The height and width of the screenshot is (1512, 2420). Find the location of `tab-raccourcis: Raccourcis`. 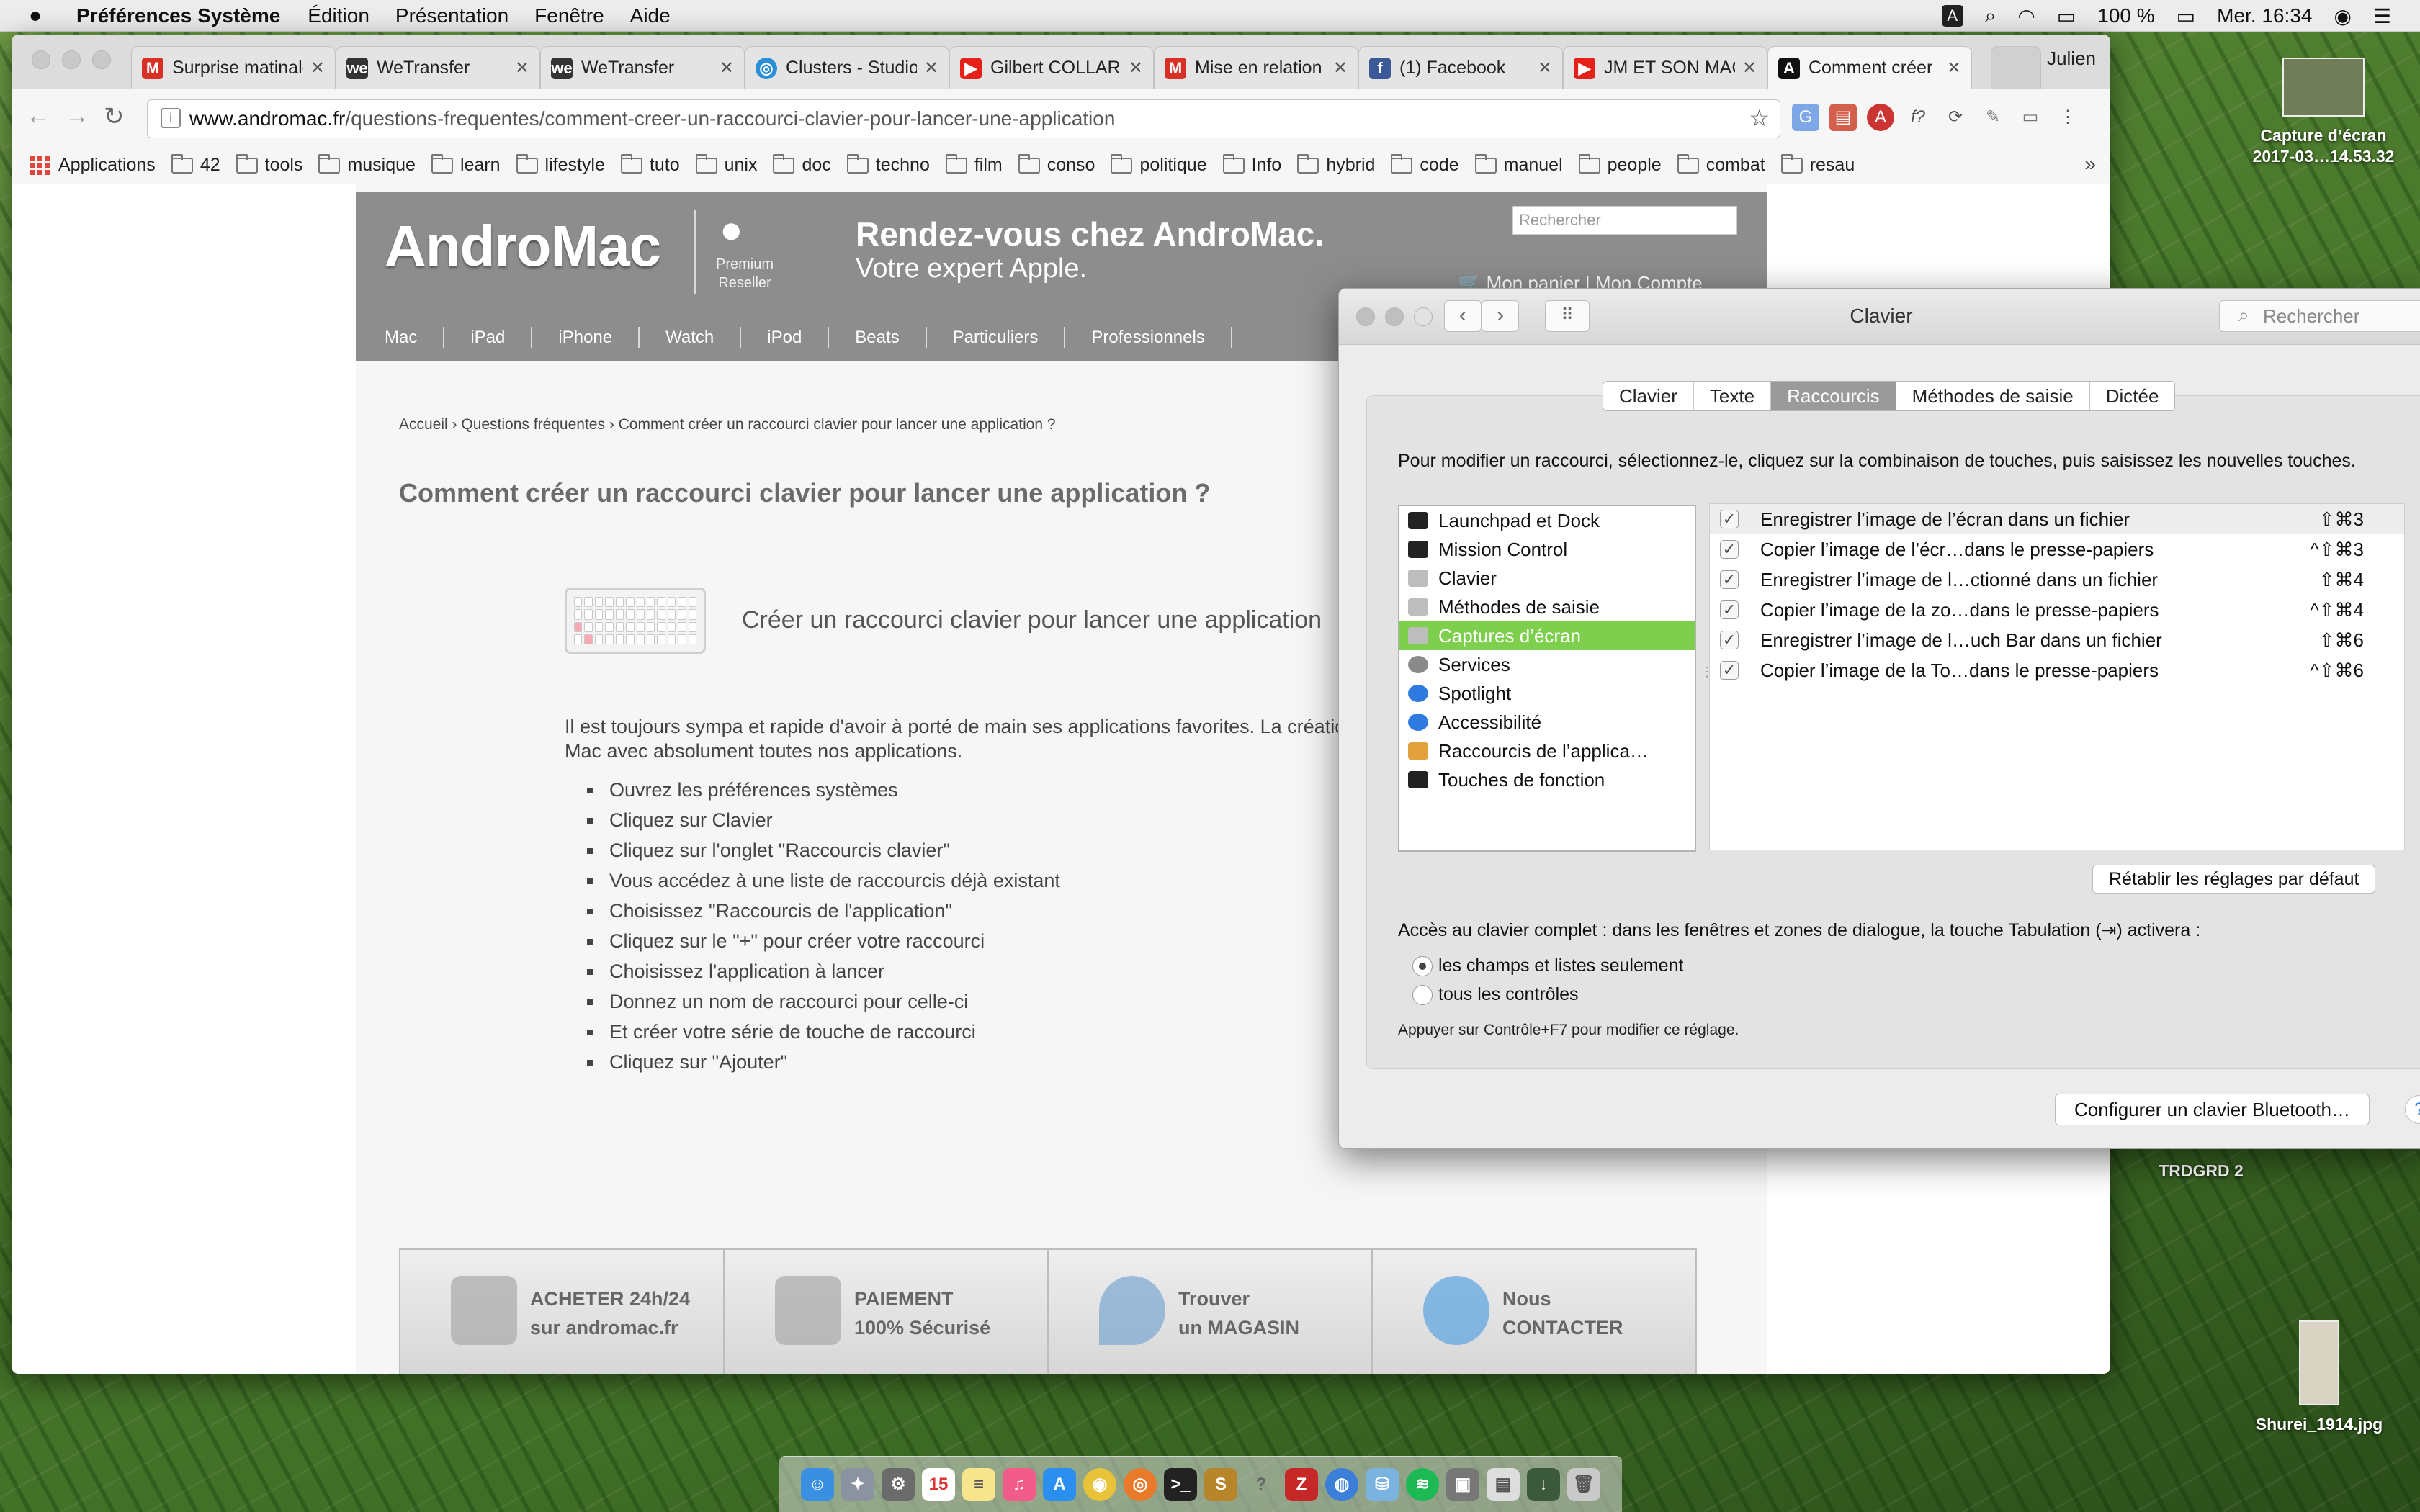

tab-raccourcis: Raccourcis is located at coordinates (1833, 396).